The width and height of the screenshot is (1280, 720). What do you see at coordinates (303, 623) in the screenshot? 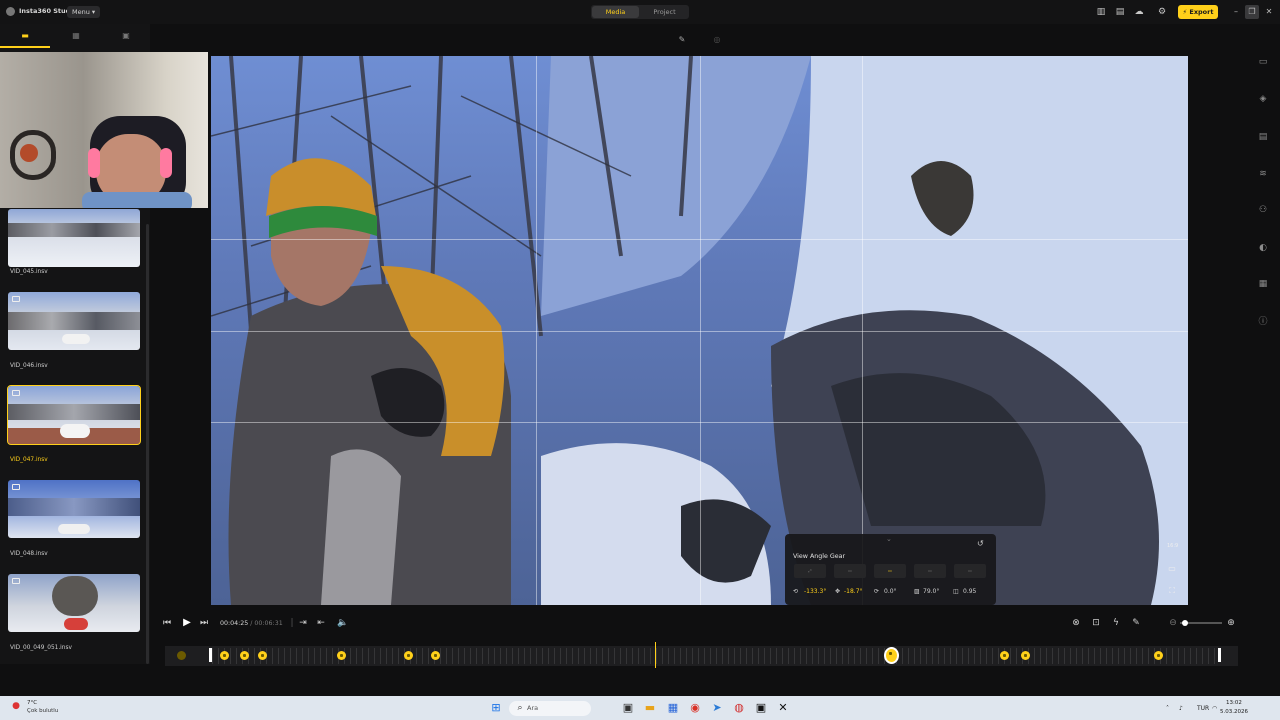
I see `trim-start-icon: ⇥` at bounding box center [303, 623].